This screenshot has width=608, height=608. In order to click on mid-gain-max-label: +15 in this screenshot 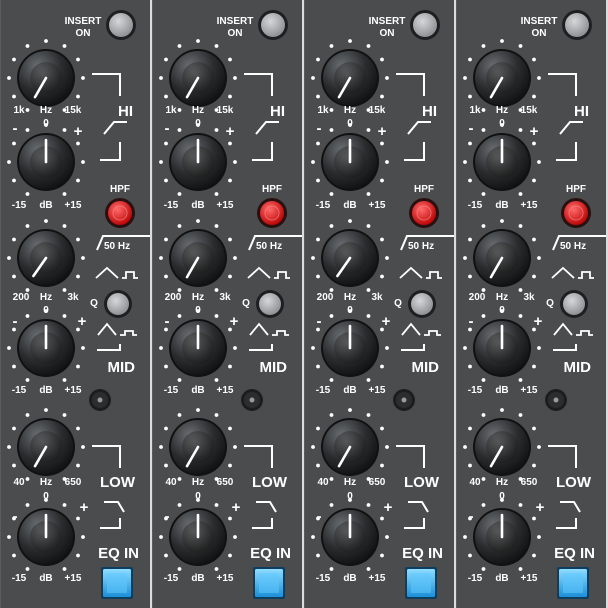, I will do `click(73, 390)`.